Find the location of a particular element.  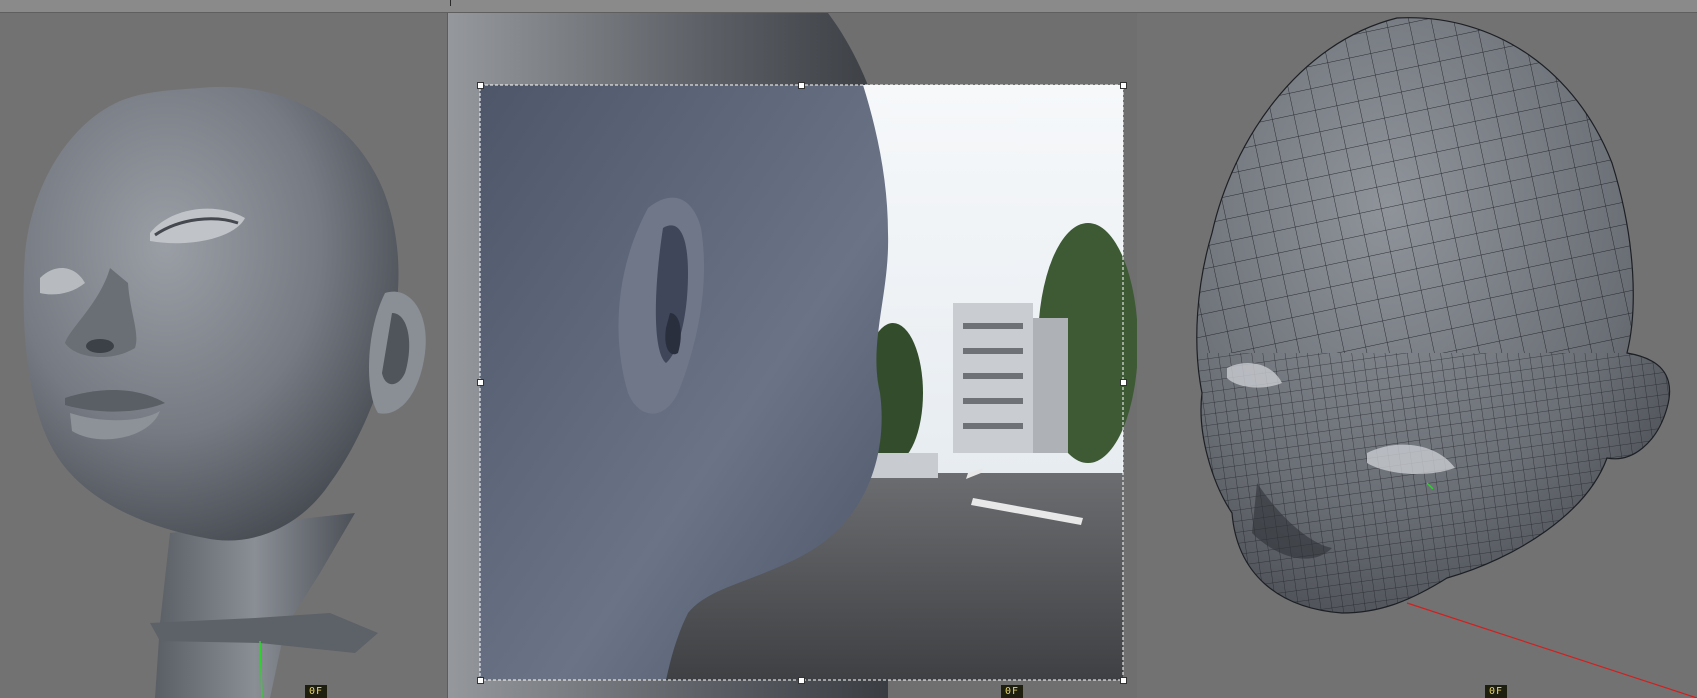

top-timeline-bar is located at coordinates (848, 6).